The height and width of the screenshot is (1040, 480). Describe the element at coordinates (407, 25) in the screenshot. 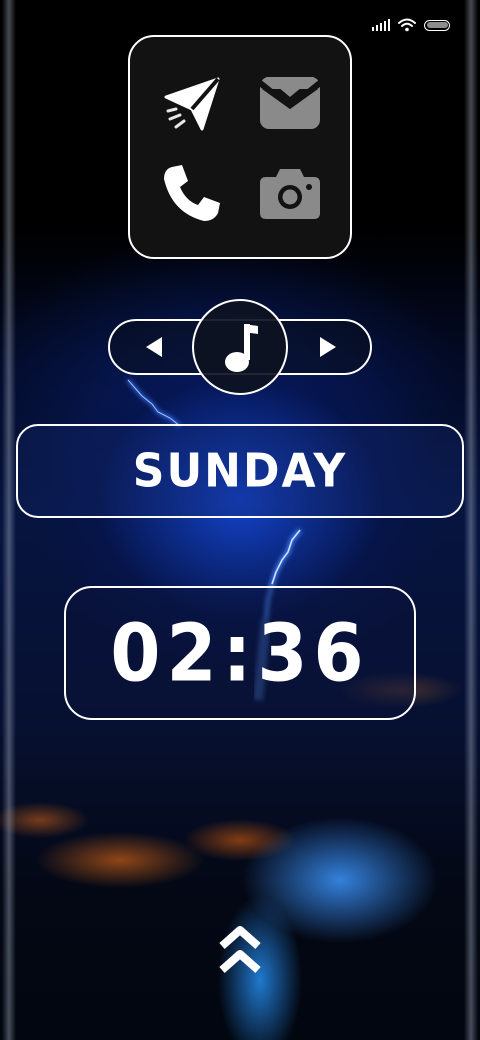

I see `wifi-icon` at that location.